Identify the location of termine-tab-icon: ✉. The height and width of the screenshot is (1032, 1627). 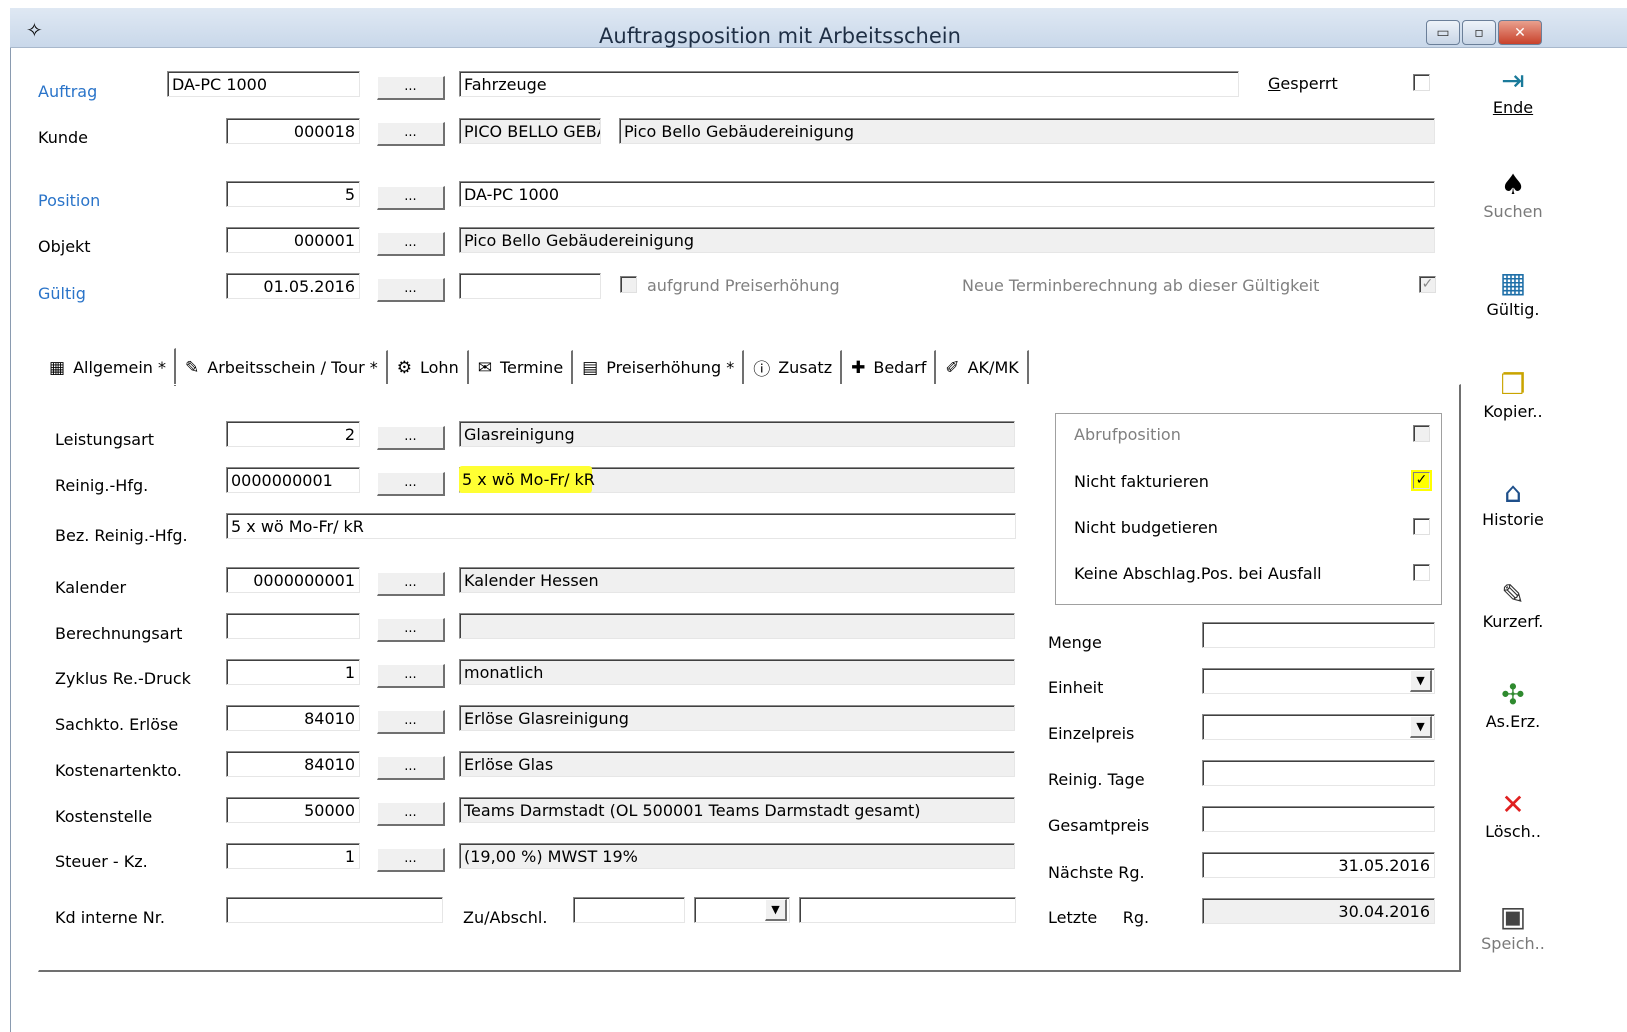
(484, 367).